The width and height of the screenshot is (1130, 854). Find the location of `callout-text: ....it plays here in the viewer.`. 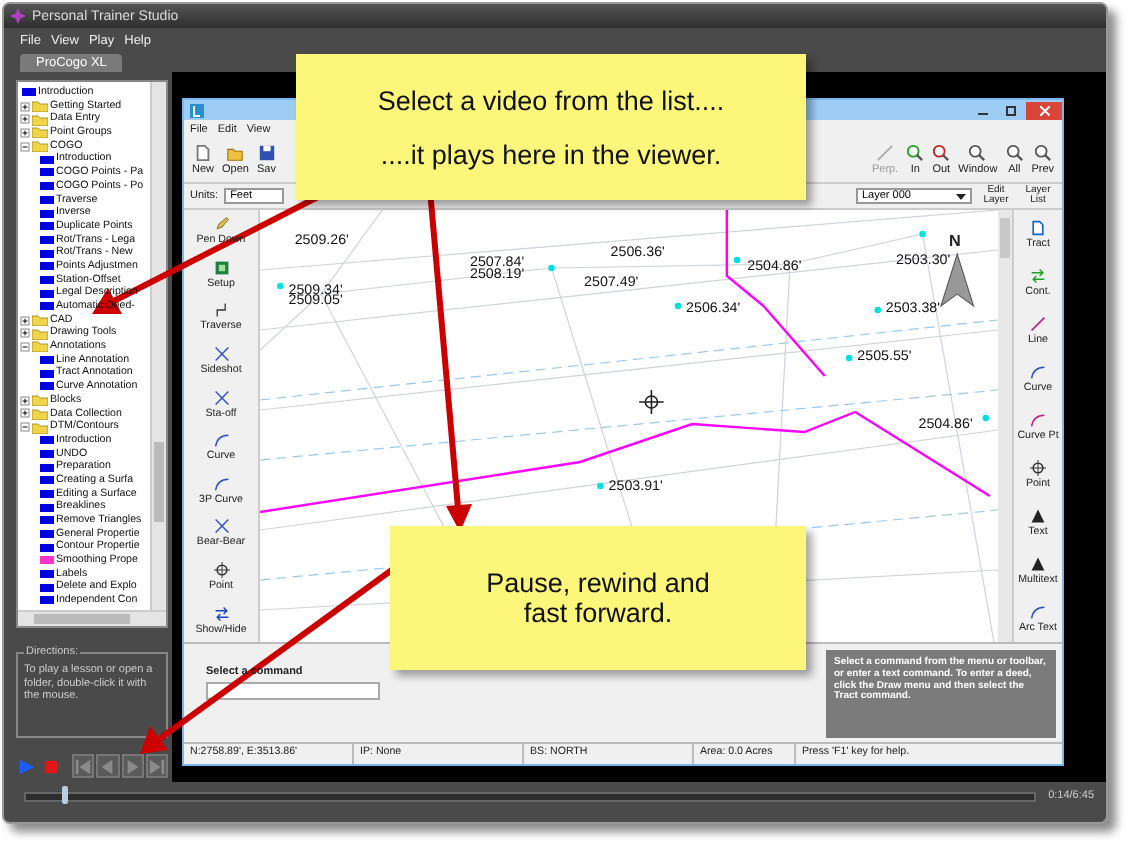

callout-text: ....it plays here in the viewer. is located at coordinates (551, 154).